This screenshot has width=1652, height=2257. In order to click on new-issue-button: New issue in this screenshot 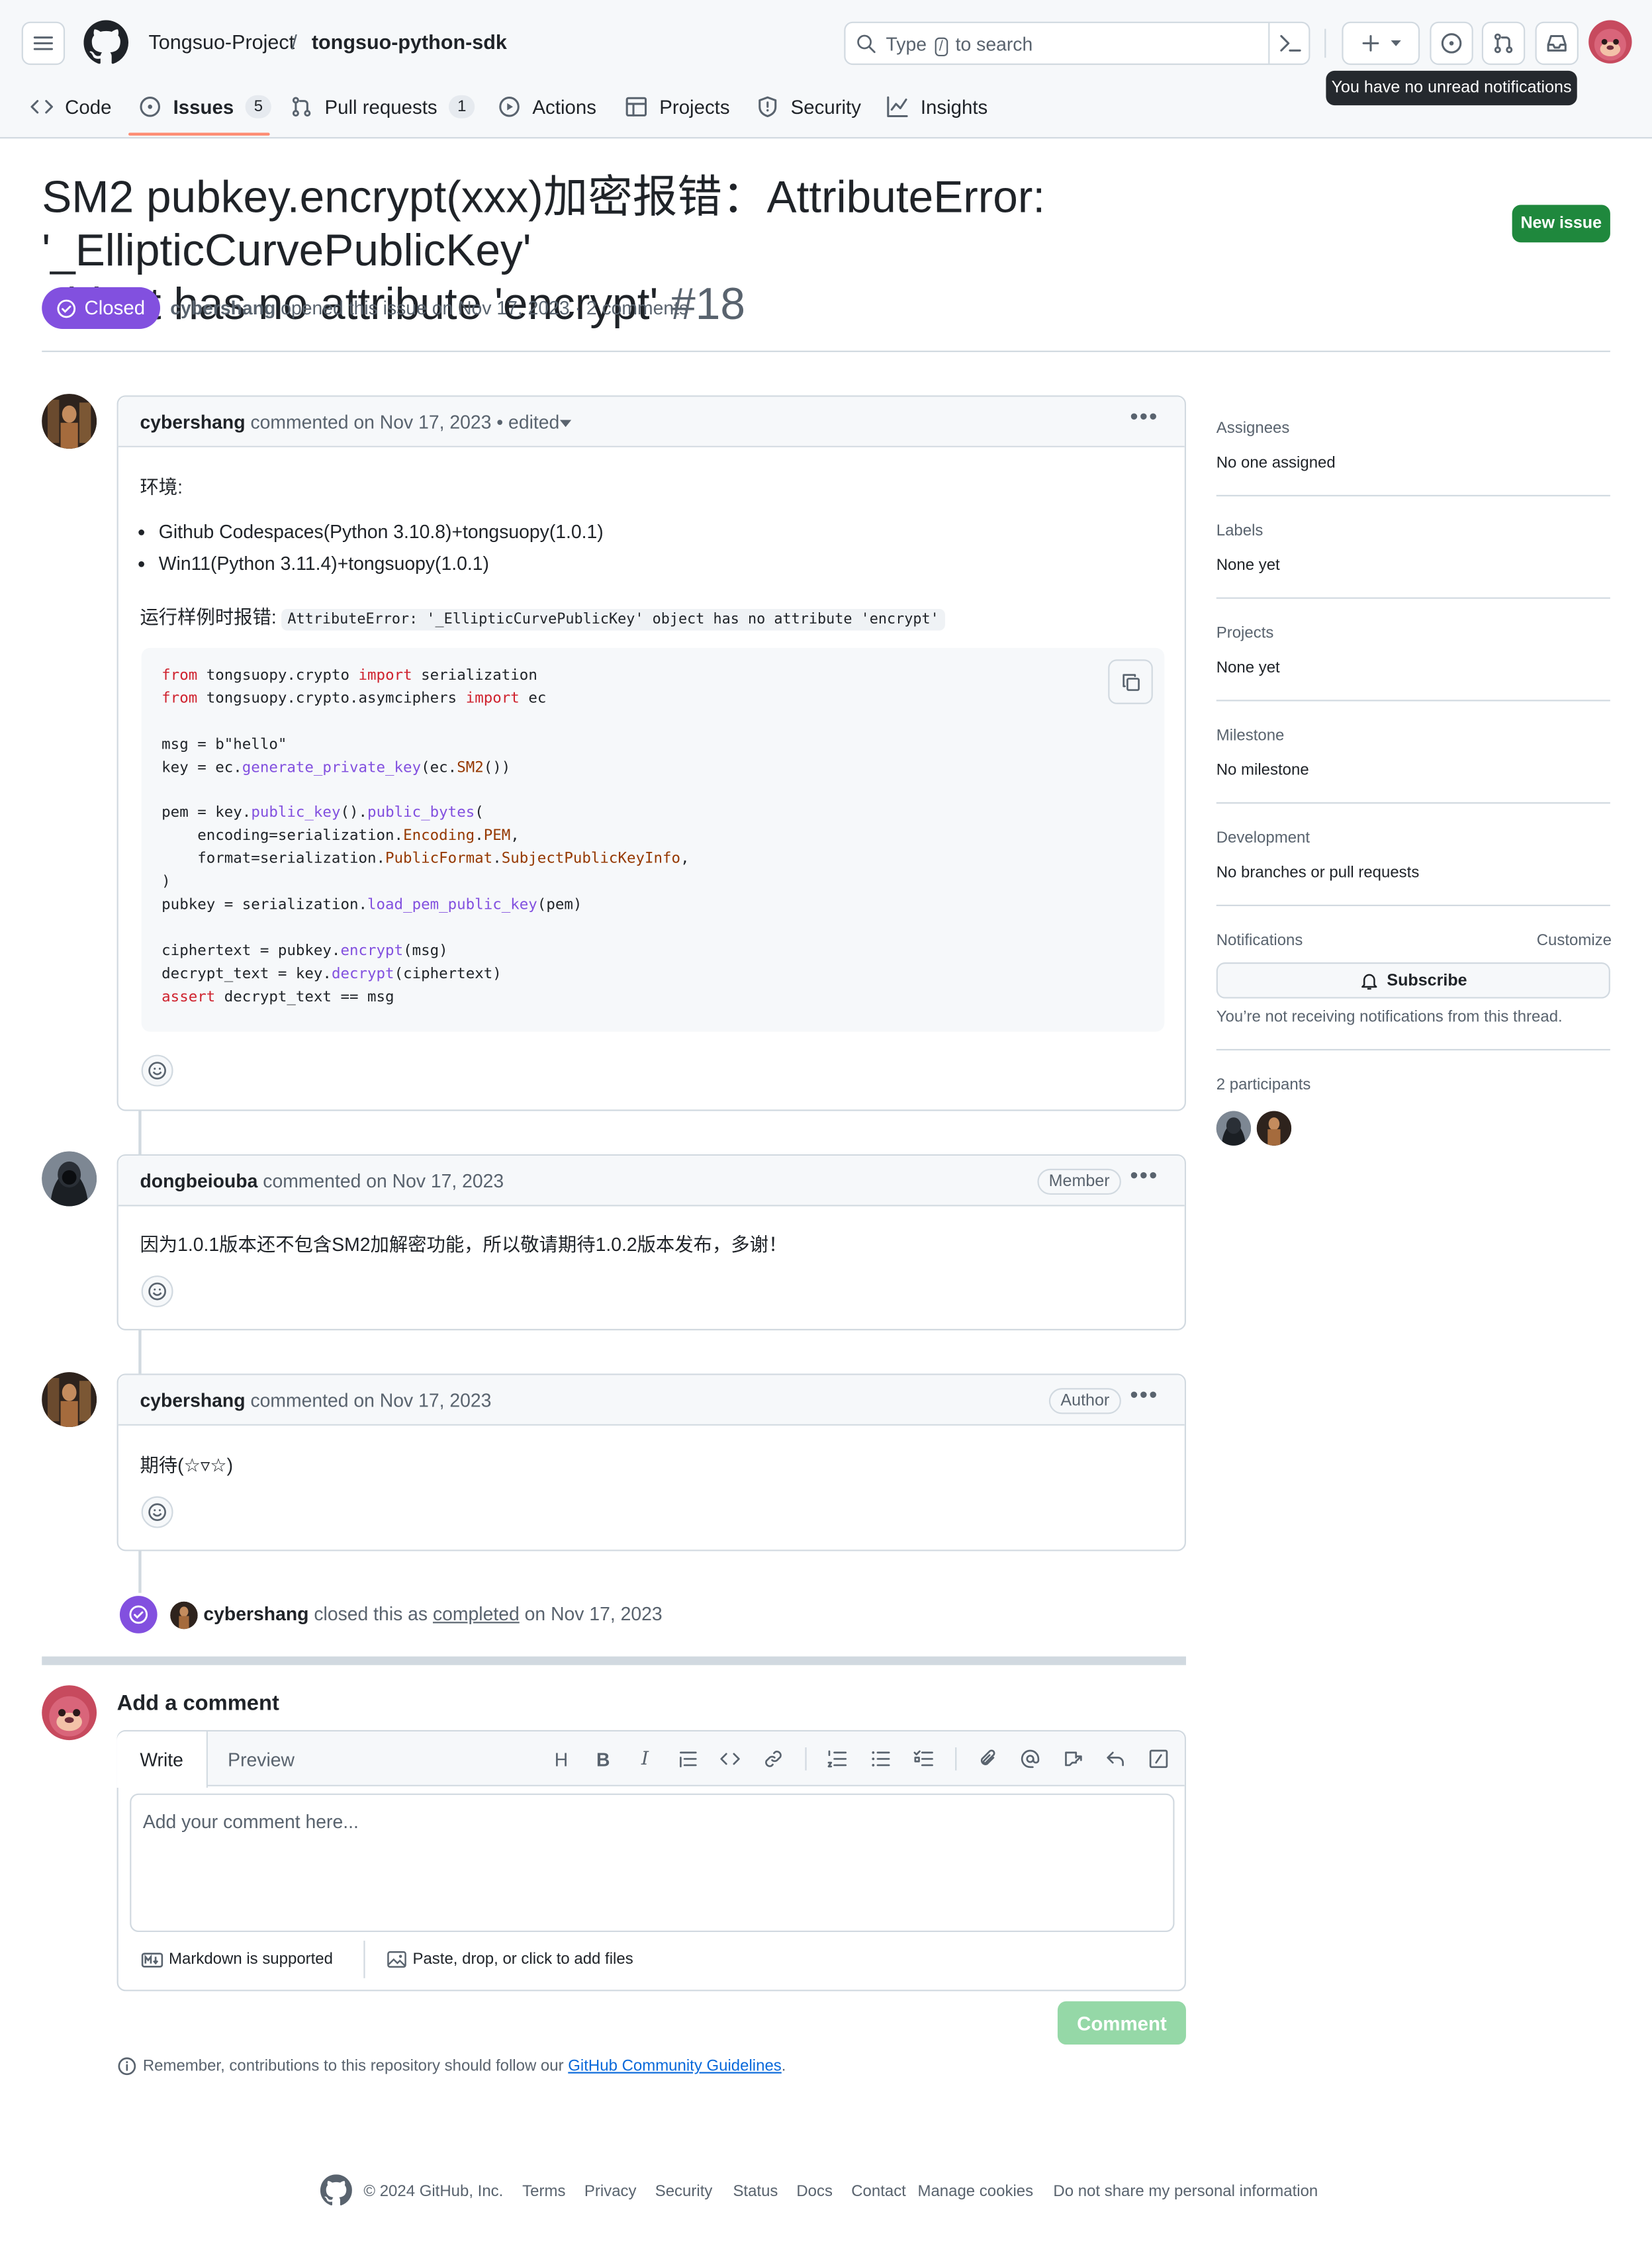, I will do `click(1561, 224)`.